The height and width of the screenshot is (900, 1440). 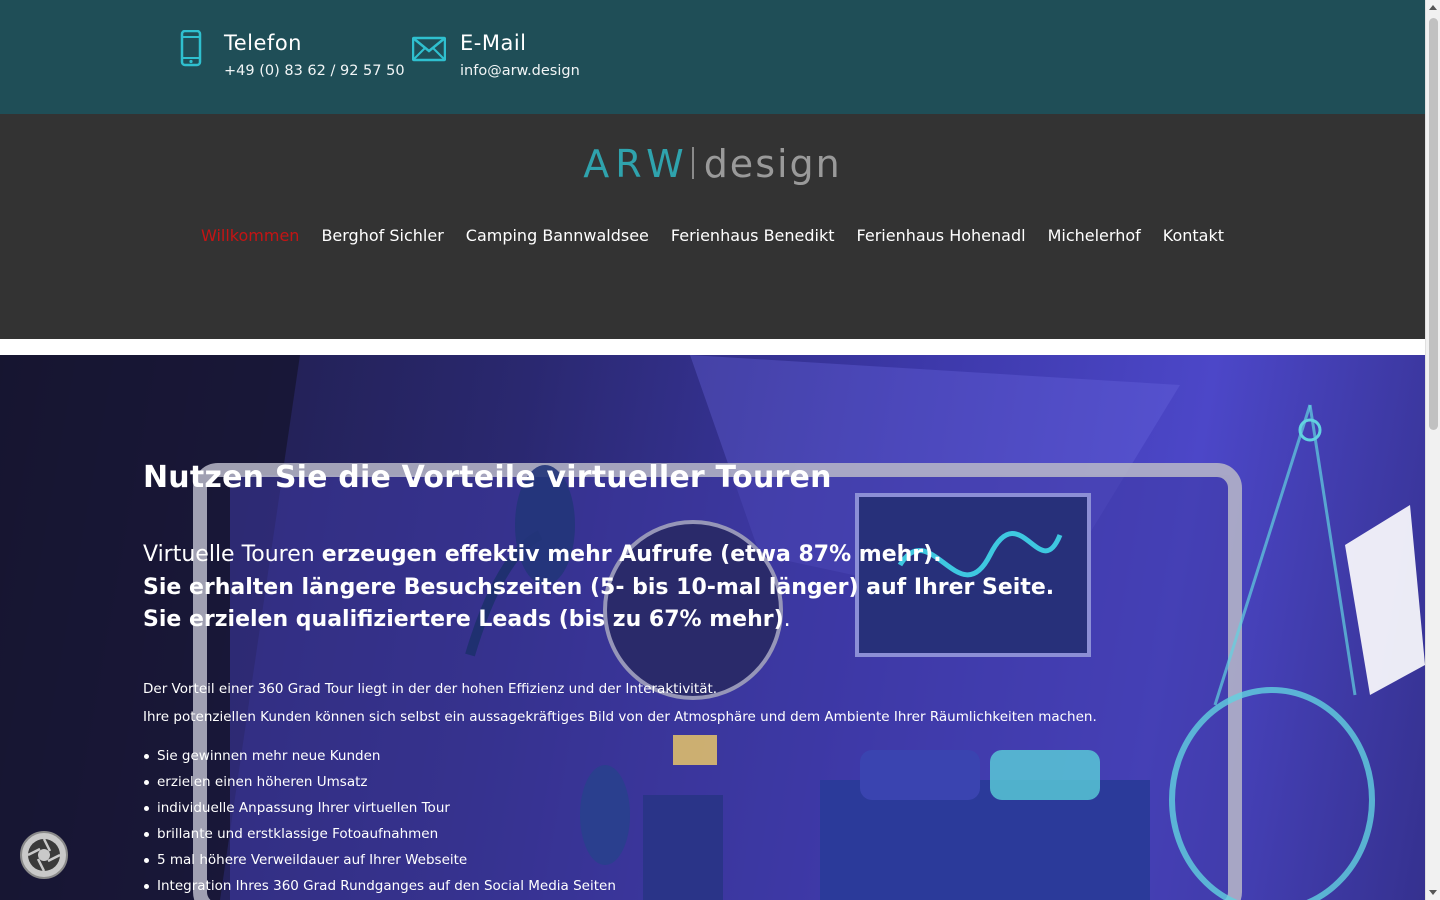 I want to click on scrollbar-thumb, so click(x=1433, y=224).